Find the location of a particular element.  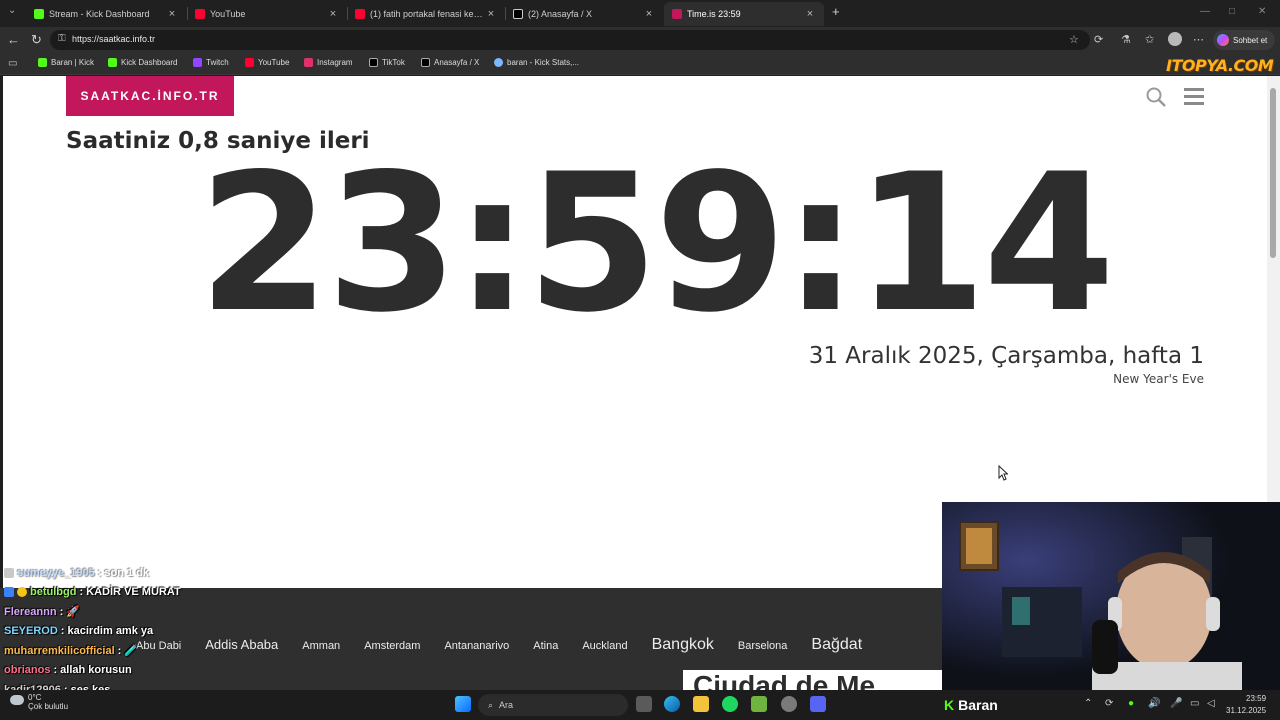

microphone-icon: 🎤 is located at coordinates (1176, 703).